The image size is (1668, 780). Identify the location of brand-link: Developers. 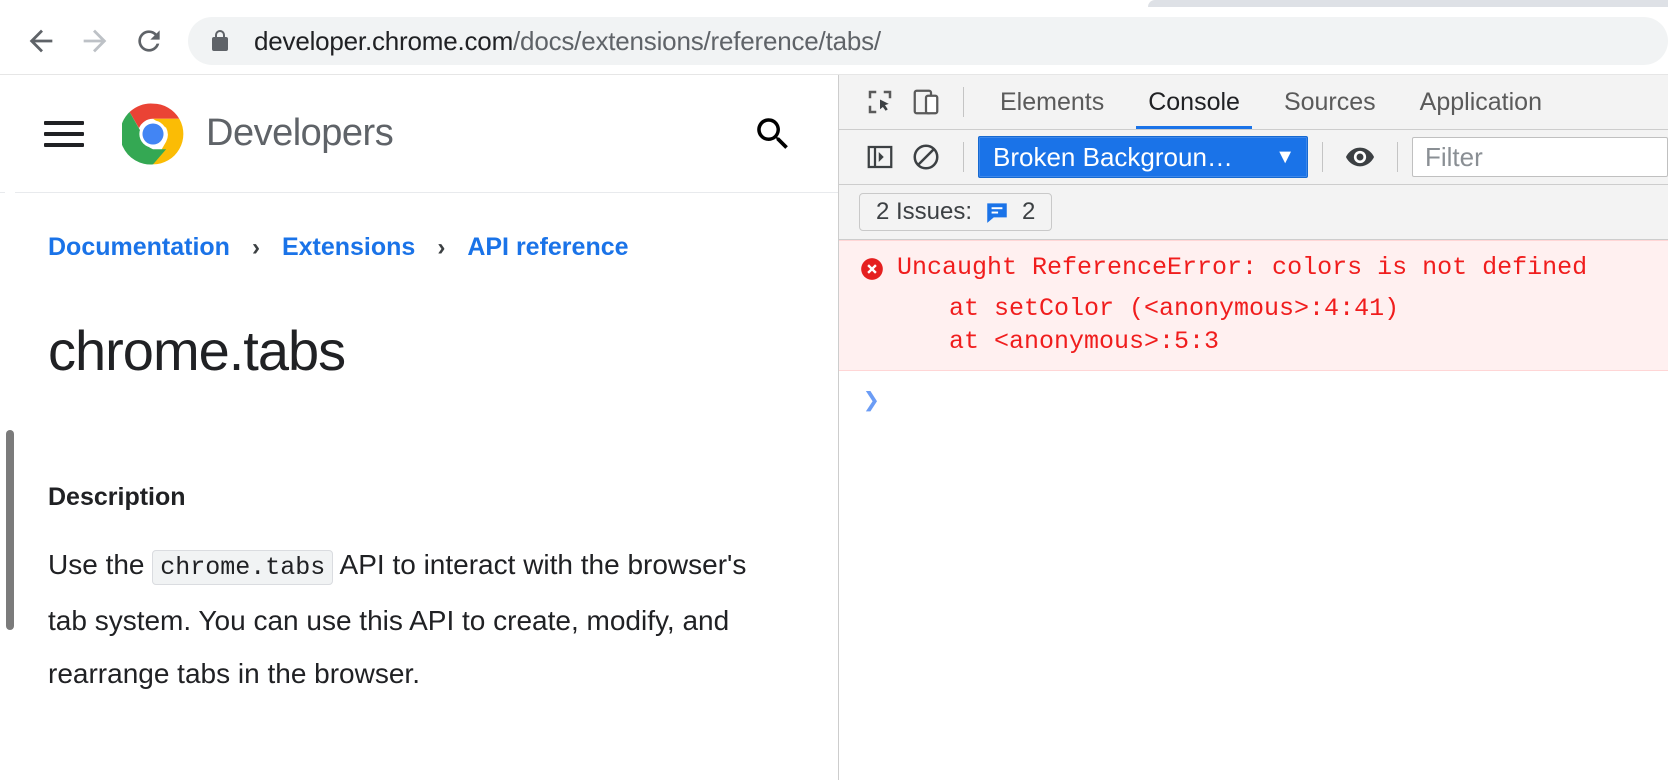
(258, 134).